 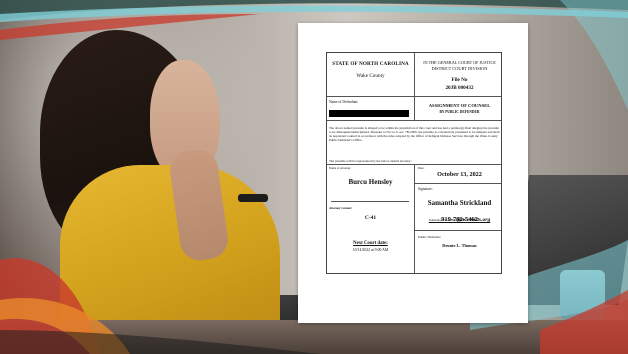 What do you see at coordinates (459, 68) in the screenshot?
I see `court-division: DISTRICT COURT DIVISION` at bounding box center [459, 68].